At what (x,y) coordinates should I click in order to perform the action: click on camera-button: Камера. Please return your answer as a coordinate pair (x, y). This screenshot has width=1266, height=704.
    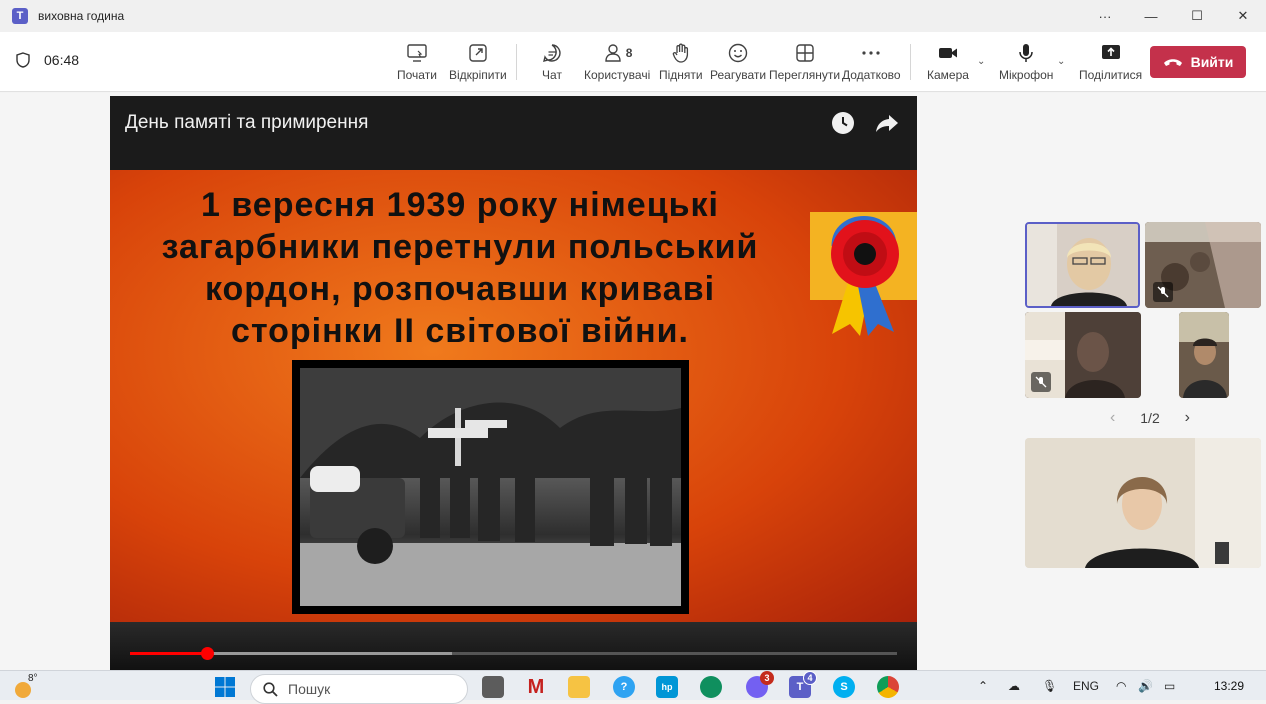
    Looking at the image, I should click on (948, 63).